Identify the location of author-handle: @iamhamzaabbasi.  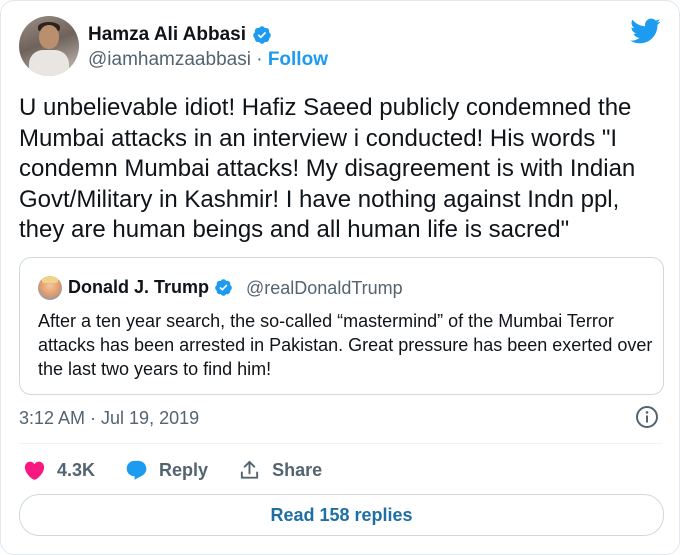
(169, 59).